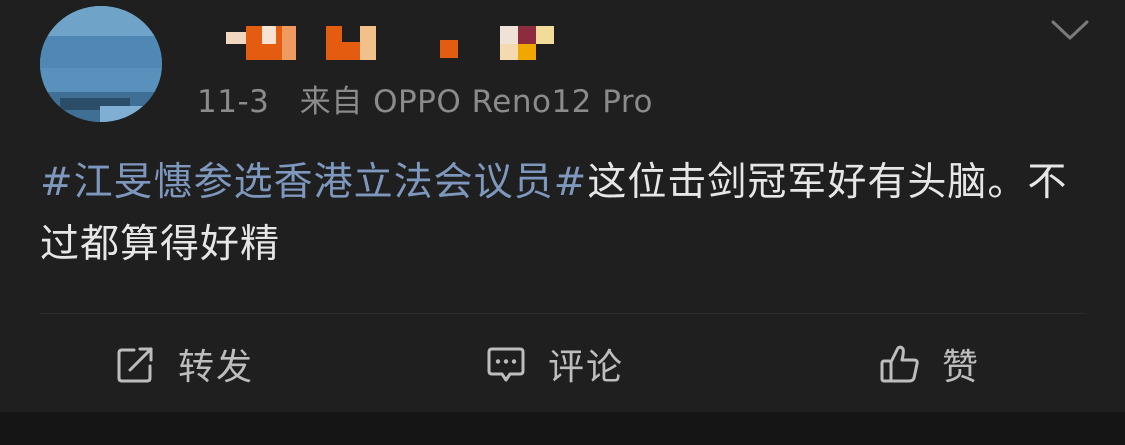 The height and width of the screenshot is (445, 1125). What do you see at coordinates (562, 313) in the screenshot?
I see `divider` at bounding box center [562, 313].